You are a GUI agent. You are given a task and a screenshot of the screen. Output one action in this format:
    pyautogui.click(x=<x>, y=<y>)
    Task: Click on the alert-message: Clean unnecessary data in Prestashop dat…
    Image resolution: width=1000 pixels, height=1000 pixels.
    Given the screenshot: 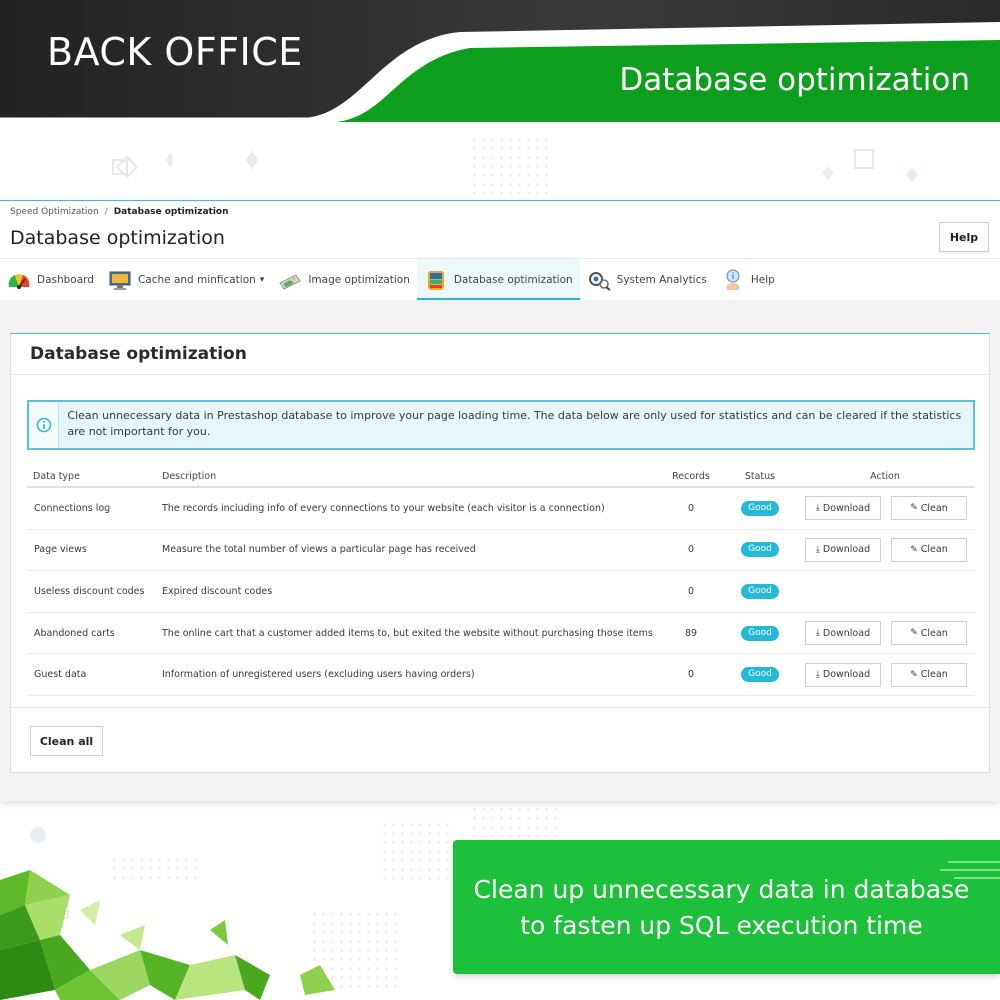 What is the action you would take?
    pyautogui.click(x=514, y=423)
    